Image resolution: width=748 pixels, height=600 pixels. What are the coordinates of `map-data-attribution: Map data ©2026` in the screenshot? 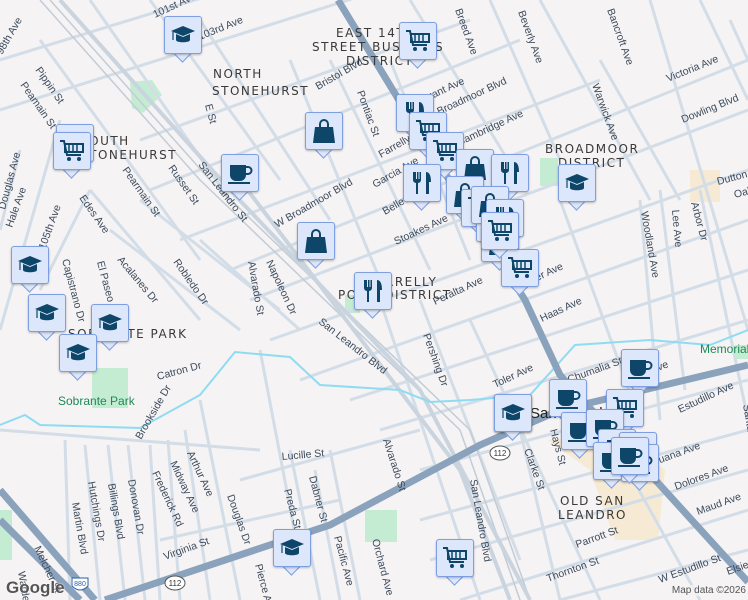 It's located at (708, 590).